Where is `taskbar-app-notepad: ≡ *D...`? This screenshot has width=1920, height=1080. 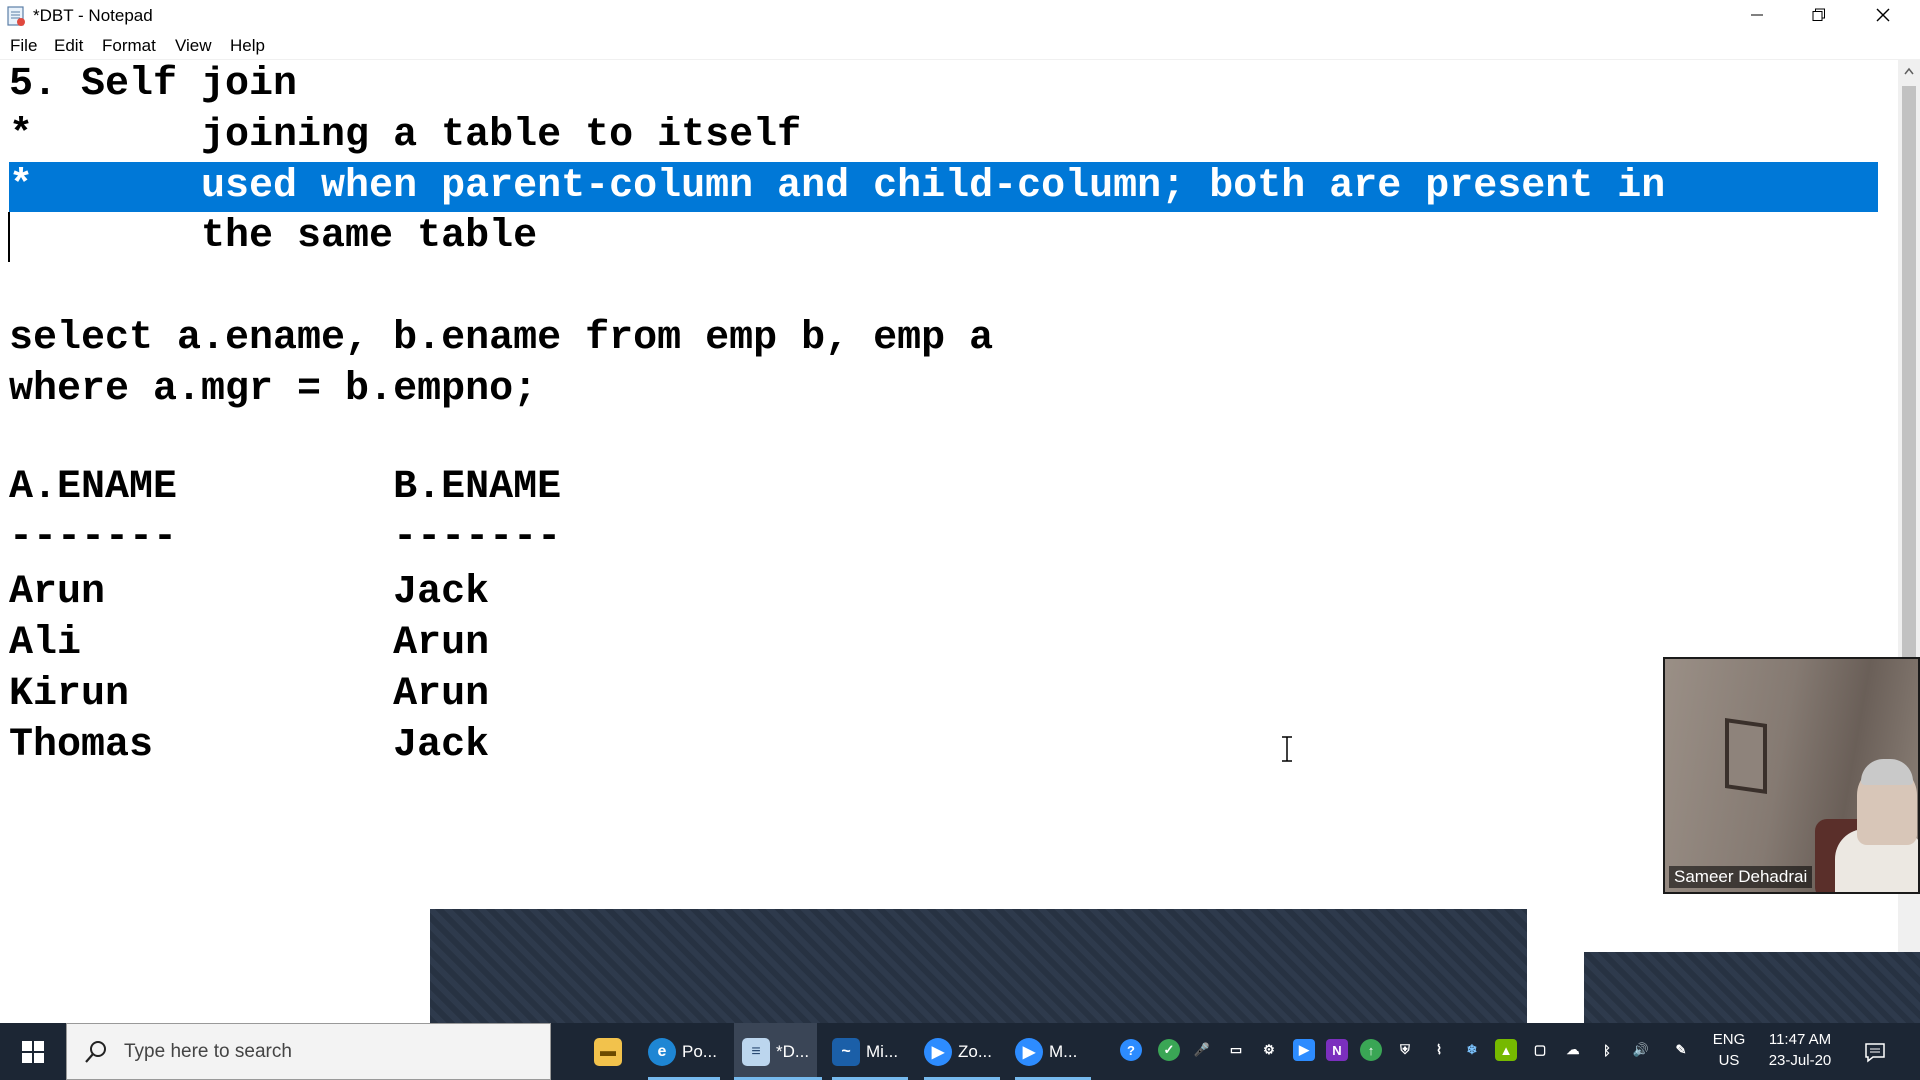
taskbar-app-notepad: ≡ *D... is located at coordinates (776, 1051).